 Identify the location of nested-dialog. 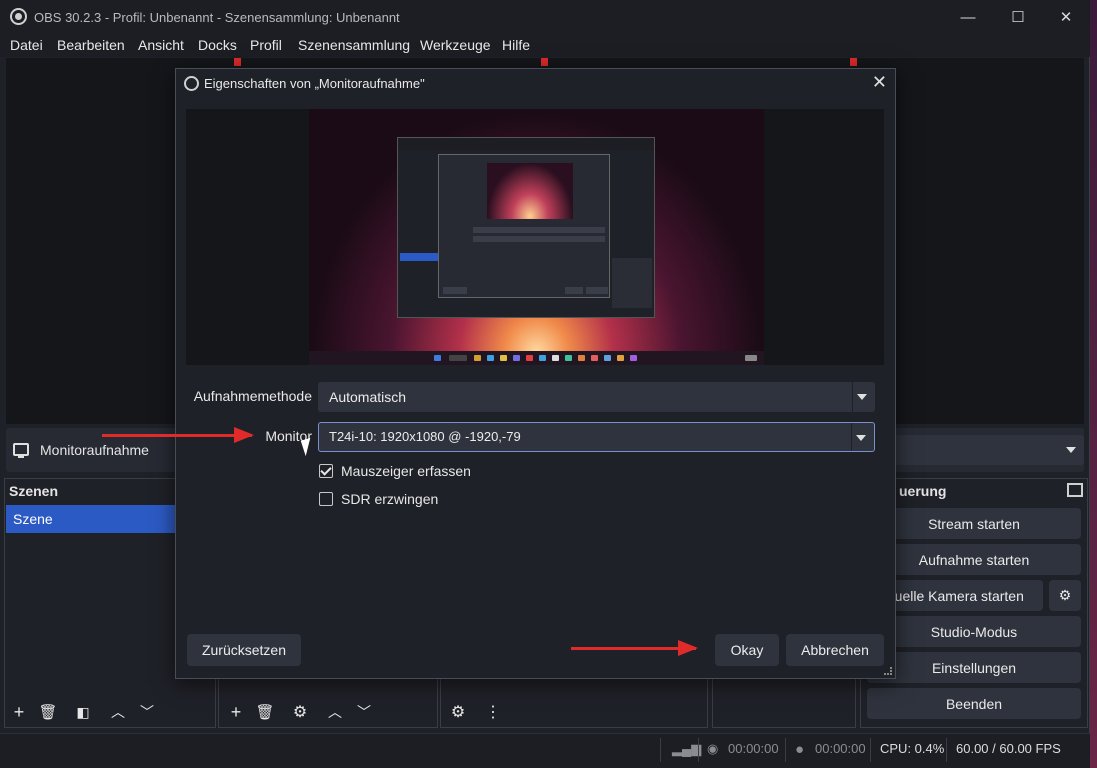
(524, 226).